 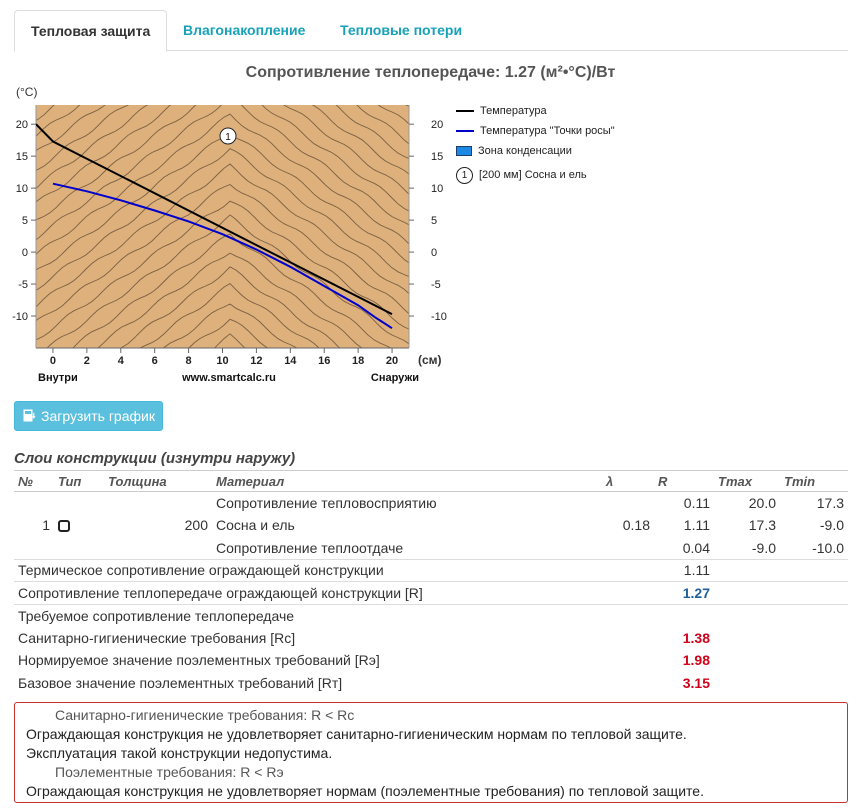 I want to click on legend-layer: 1 [200 мм] Сосна и ель, so click(x=535, y=175).